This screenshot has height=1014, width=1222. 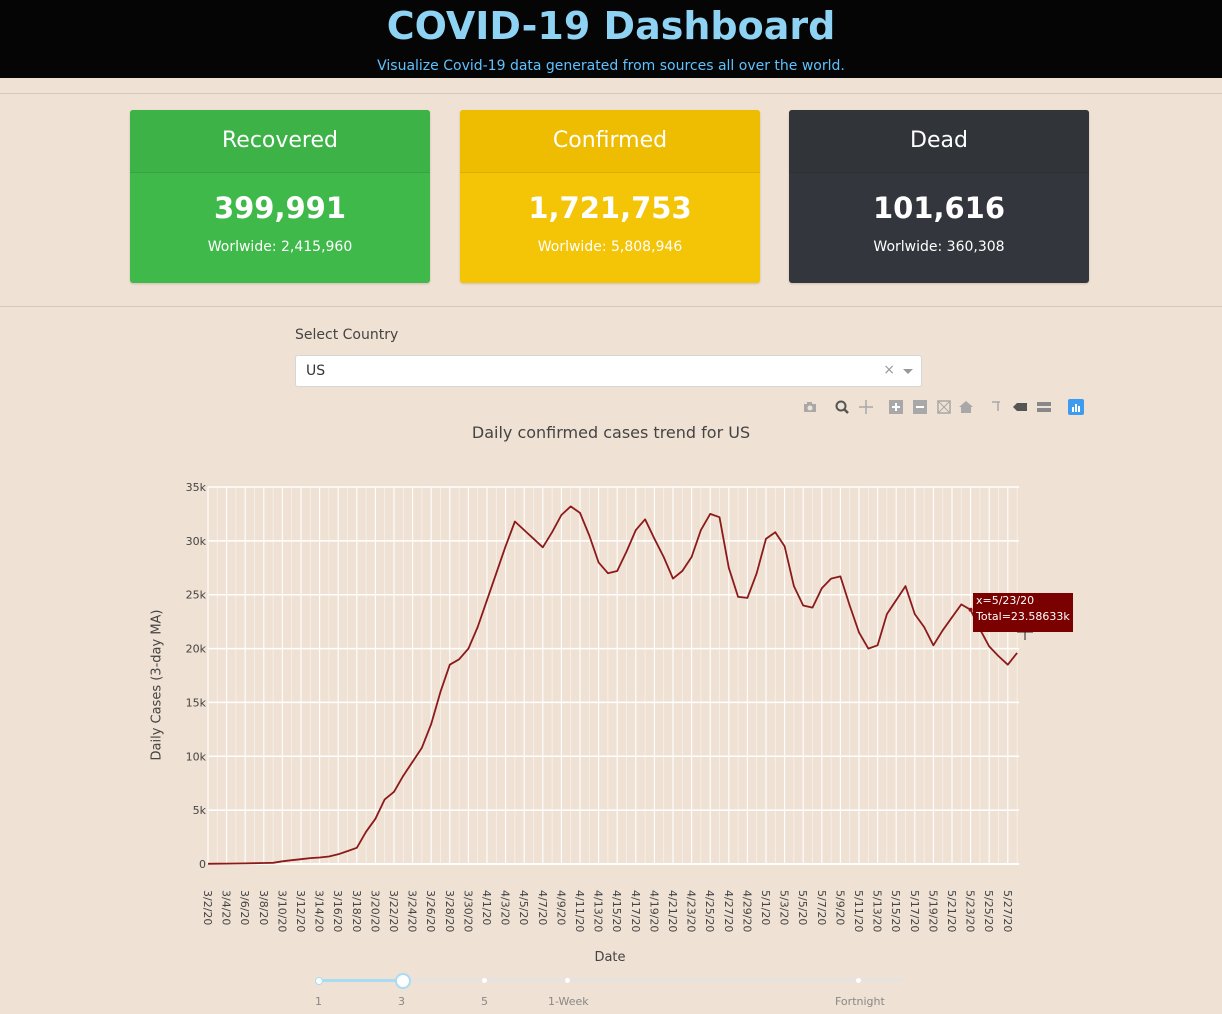 What do you see at coordinates (860, 1001) in the screenshot?
I see `slider-label: Fortnight` at bounding box center [860, 1001].